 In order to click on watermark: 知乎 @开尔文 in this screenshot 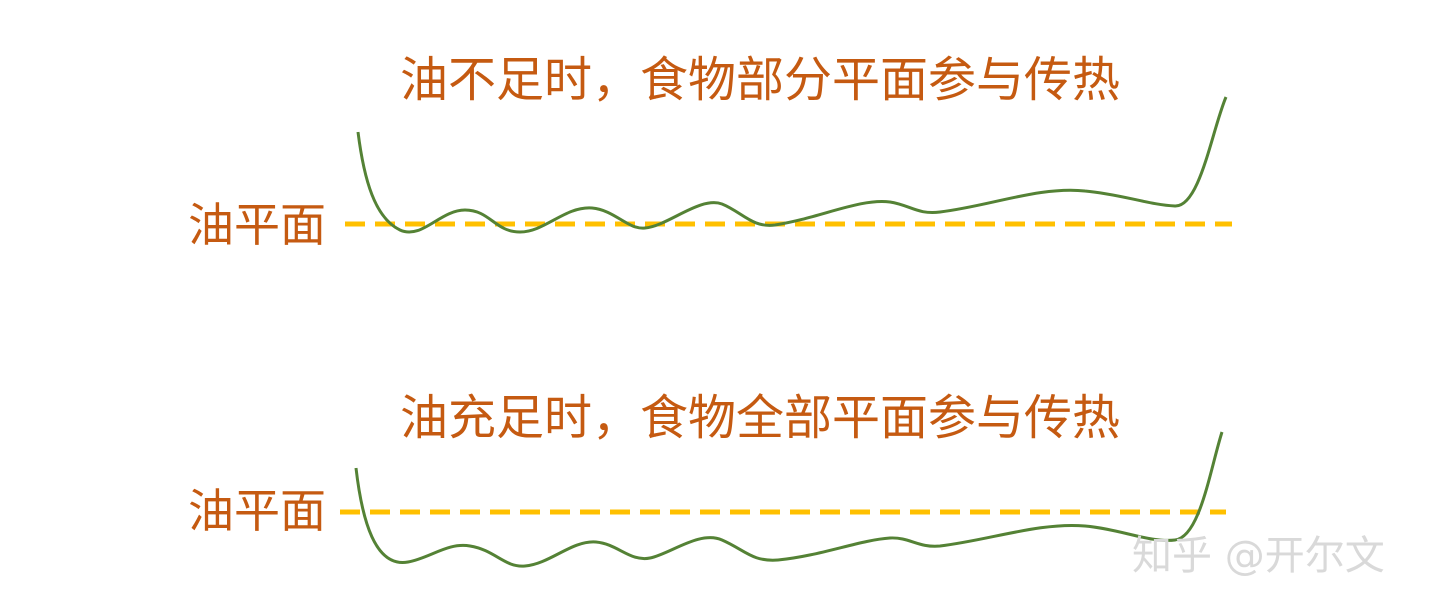, I will do `click(1258, 556)`.